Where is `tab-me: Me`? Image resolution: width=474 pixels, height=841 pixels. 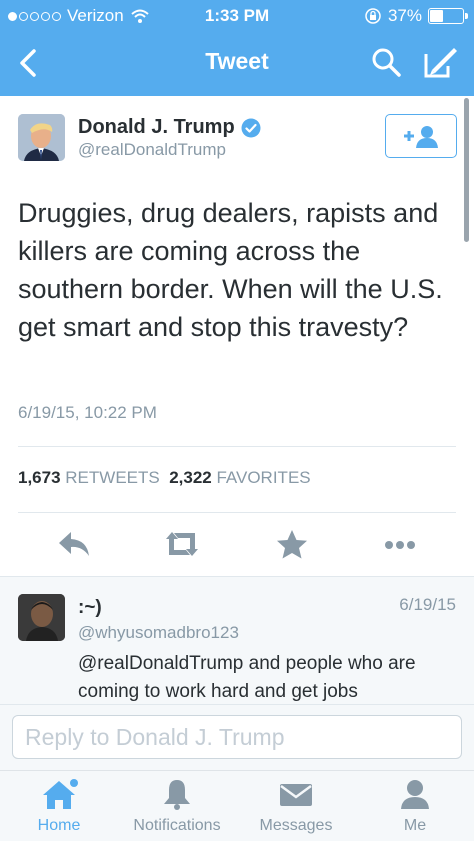
tab-me: Me is located at coordinates (415, 808).